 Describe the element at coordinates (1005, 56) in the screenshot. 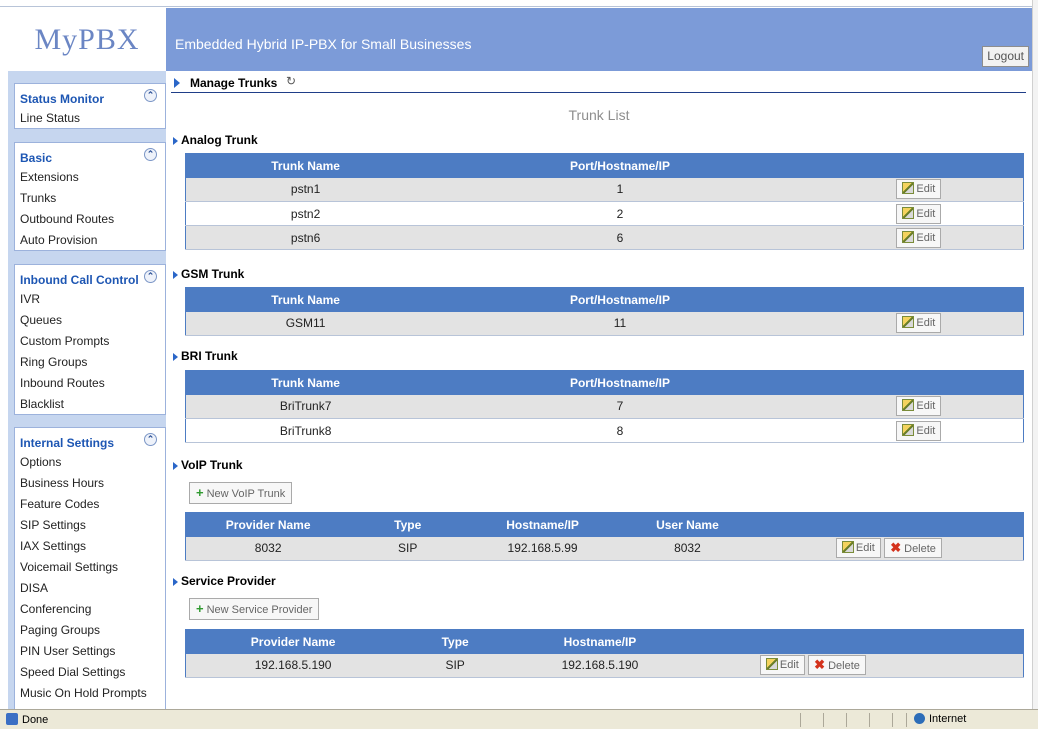

I see `logout-button: Logout` at that location.